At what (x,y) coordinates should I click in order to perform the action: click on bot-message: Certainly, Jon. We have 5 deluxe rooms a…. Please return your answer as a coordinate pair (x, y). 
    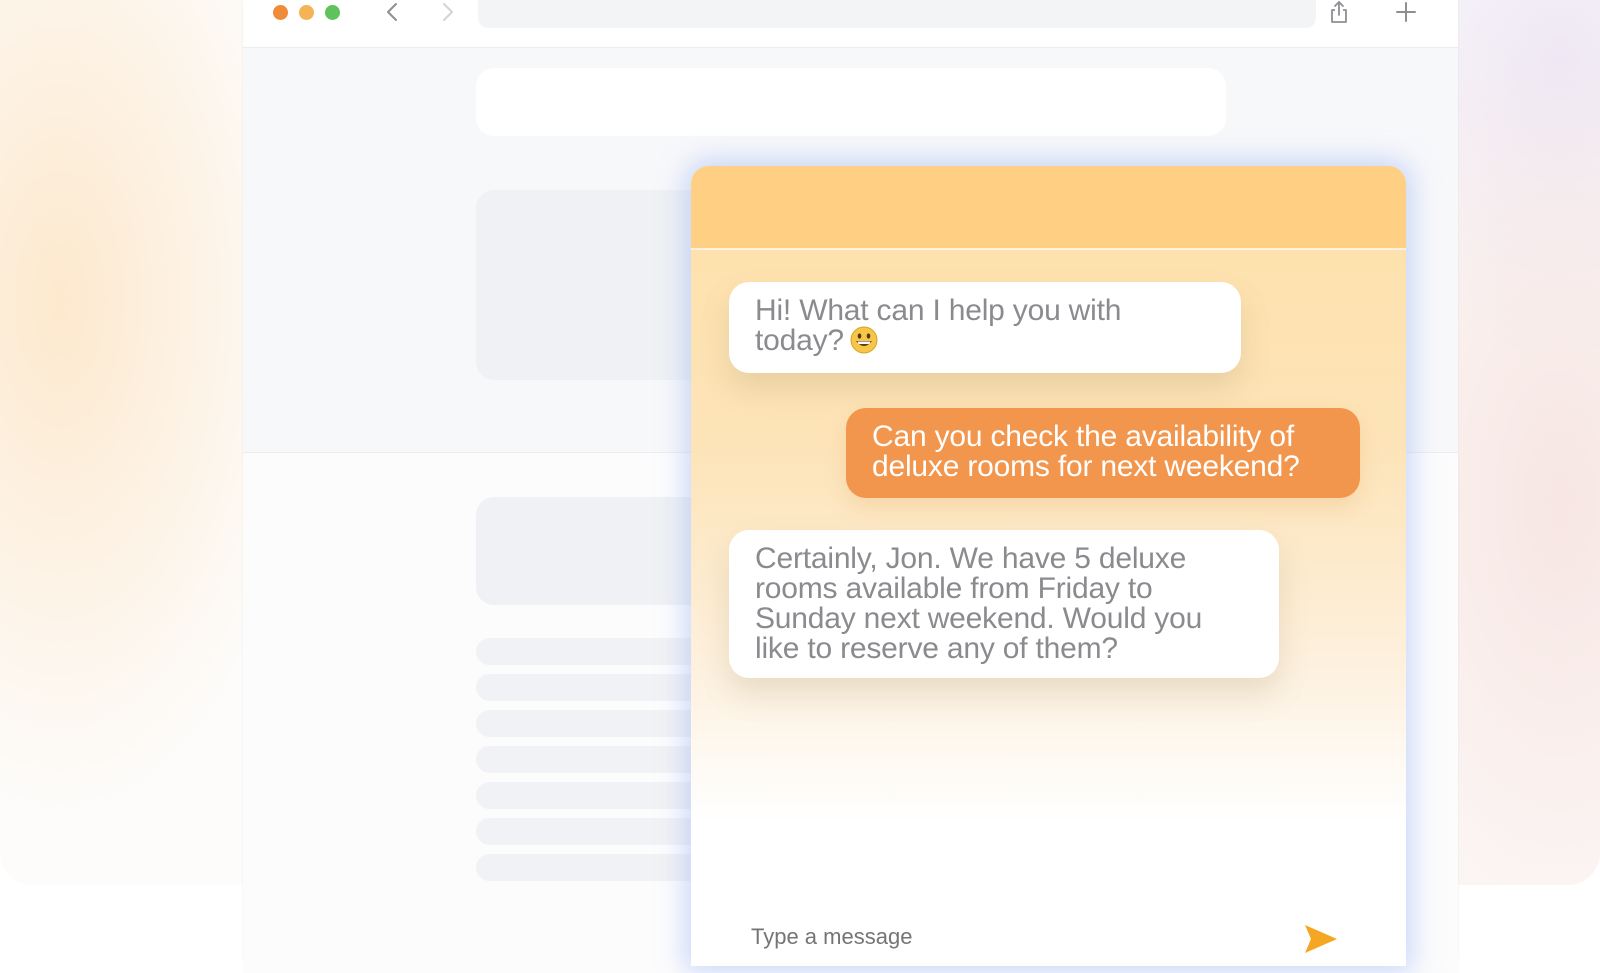
    Looking at the image, I should click on (1004, 604).